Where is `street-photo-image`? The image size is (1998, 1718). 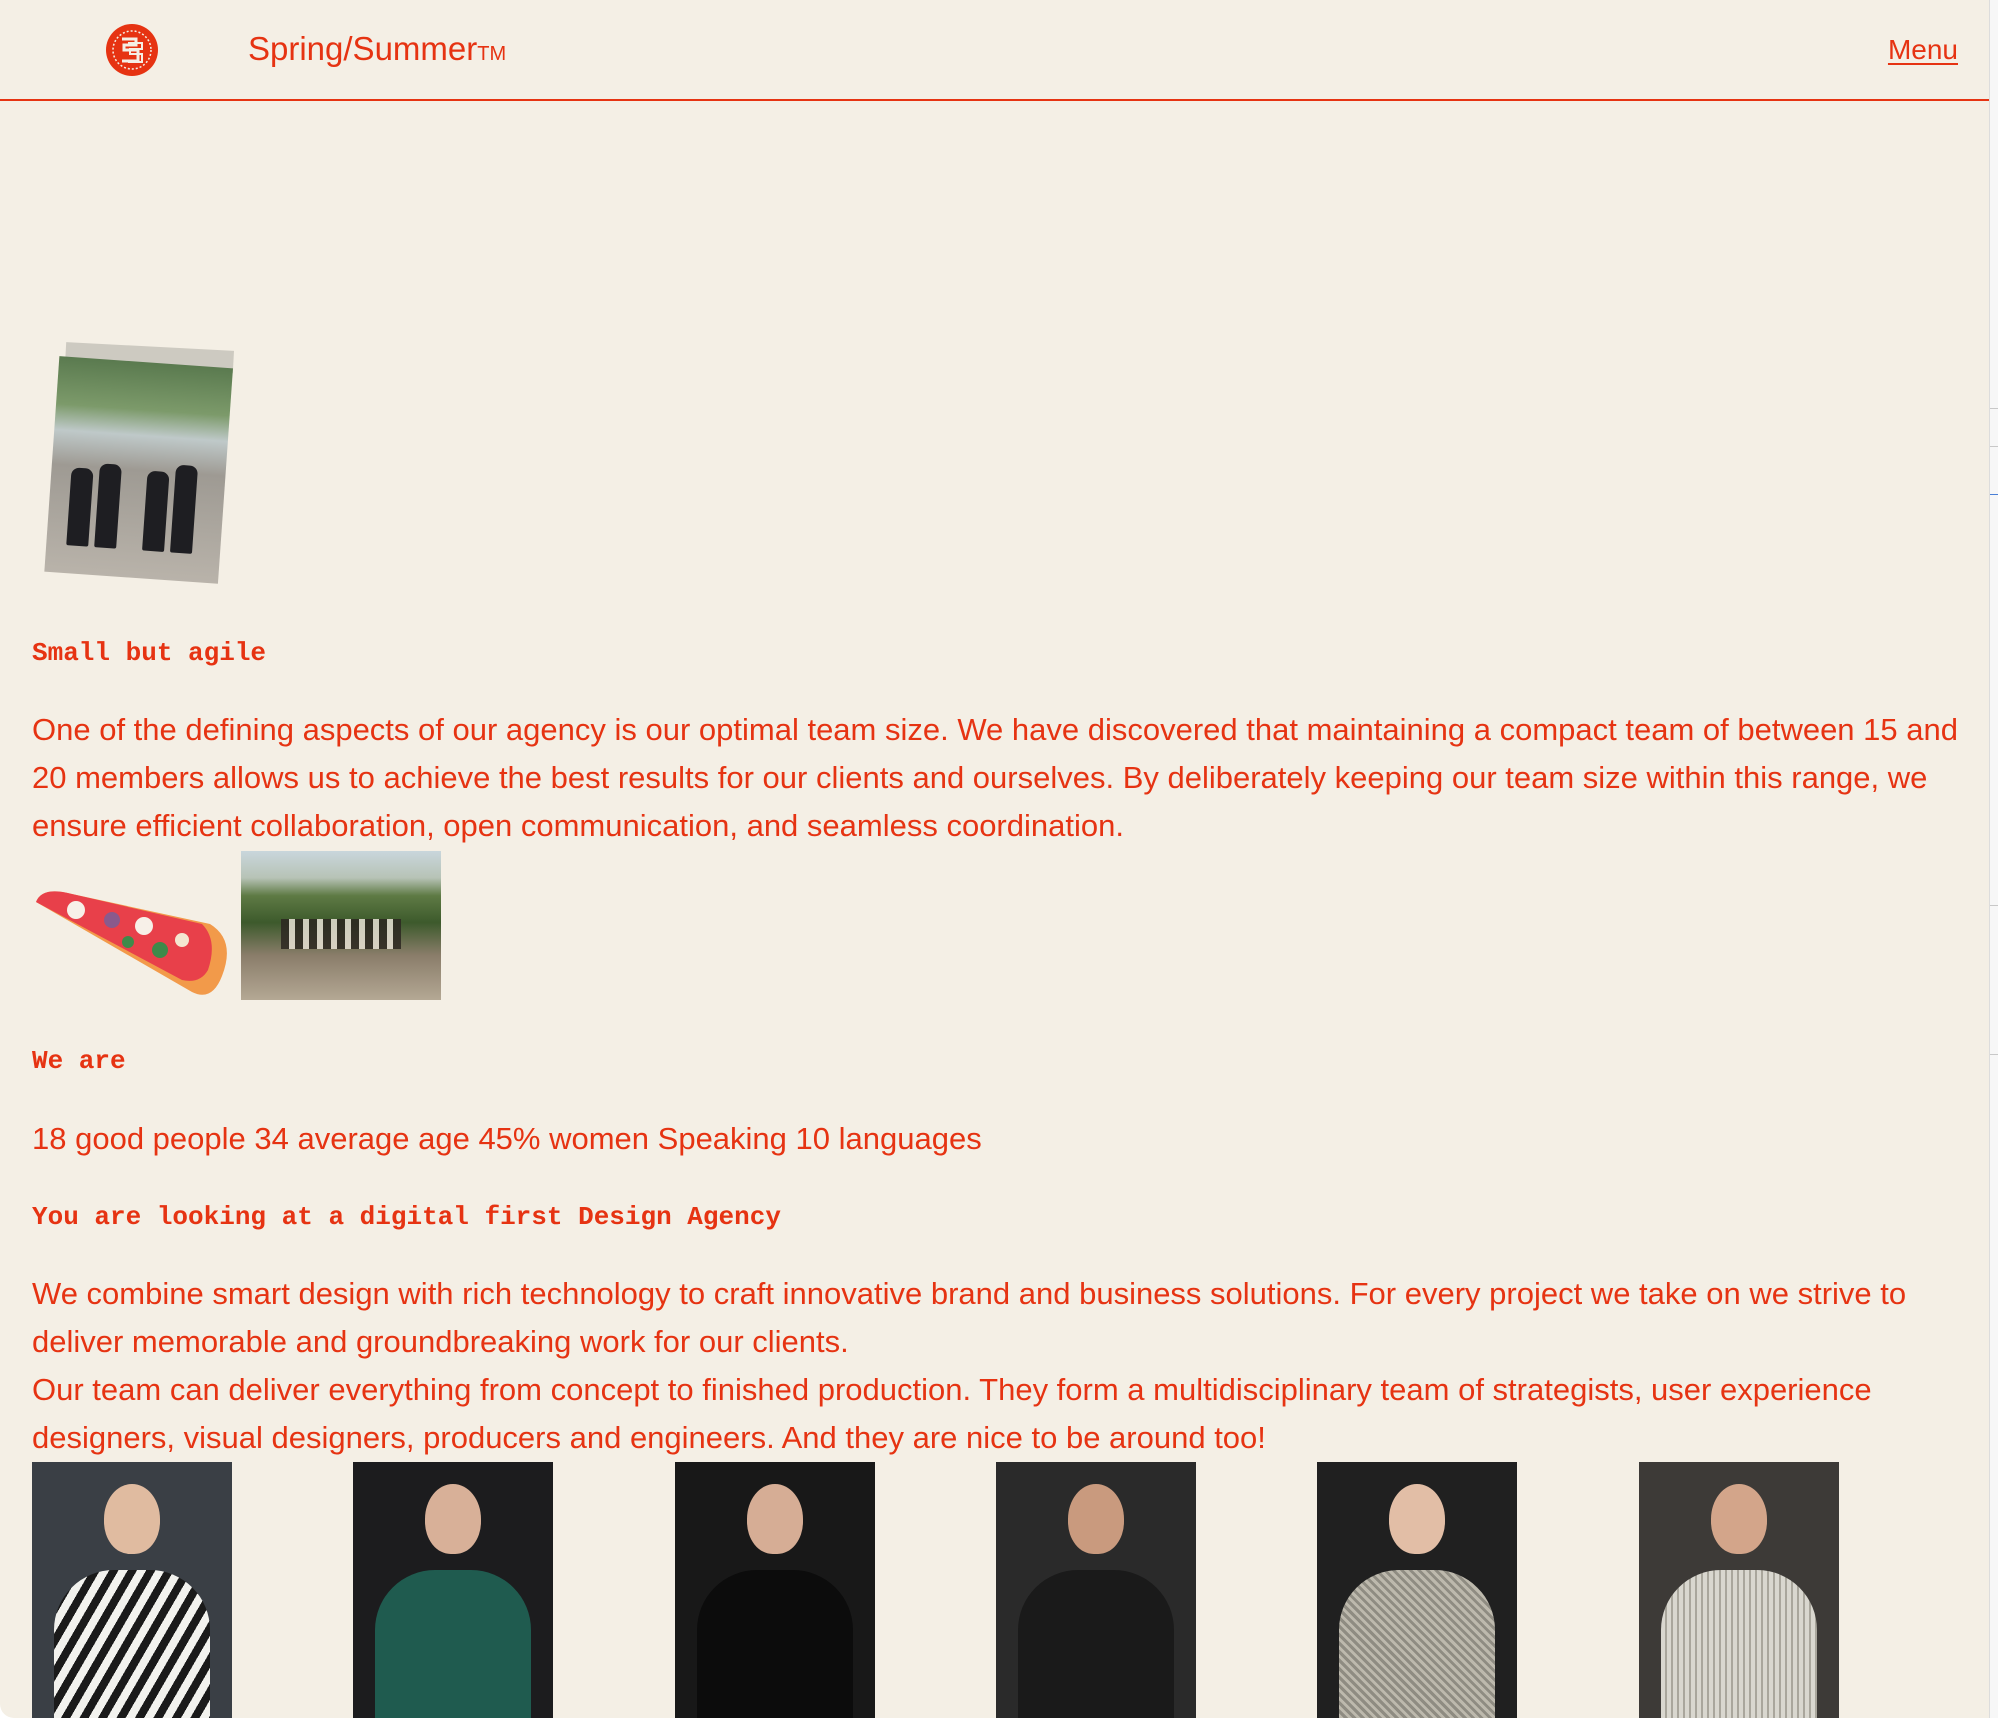
street-photo-image is located at coordinates (138, 470).